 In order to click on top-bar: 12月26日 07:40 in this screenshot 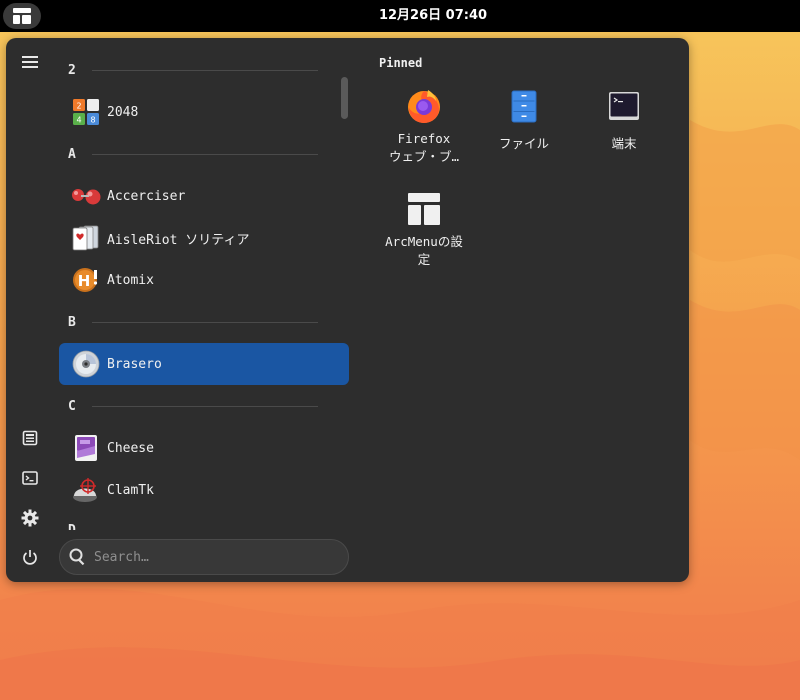, I will do `click(400, 16)`.